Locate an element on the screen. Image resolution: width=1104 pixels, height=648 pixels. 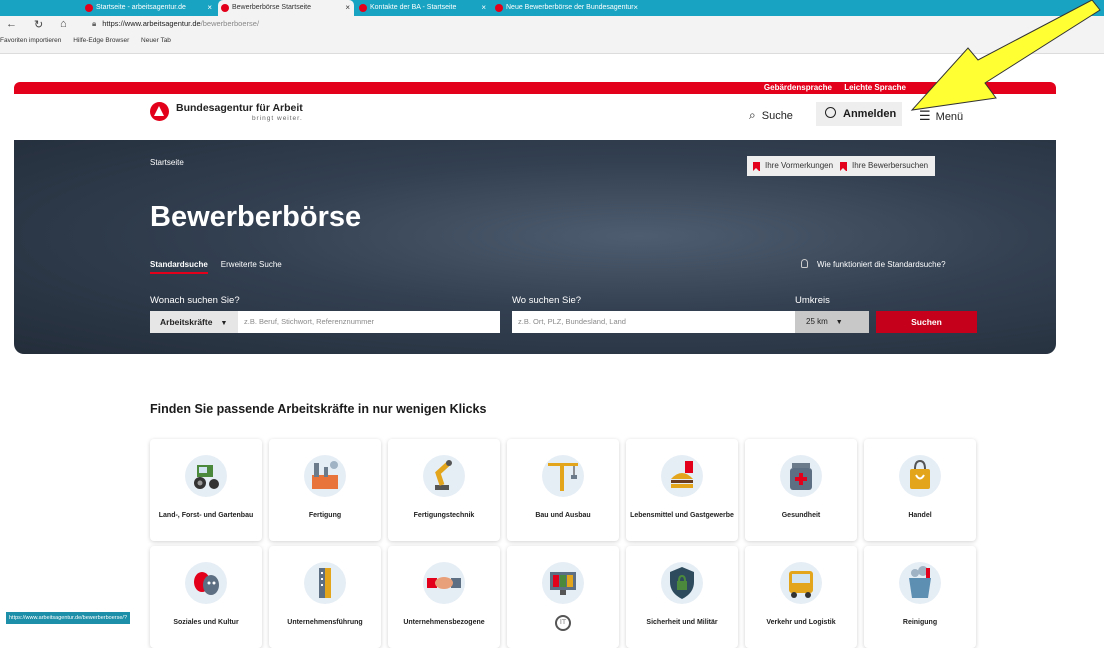
handshake-icon is located at coordinates (444, 583).